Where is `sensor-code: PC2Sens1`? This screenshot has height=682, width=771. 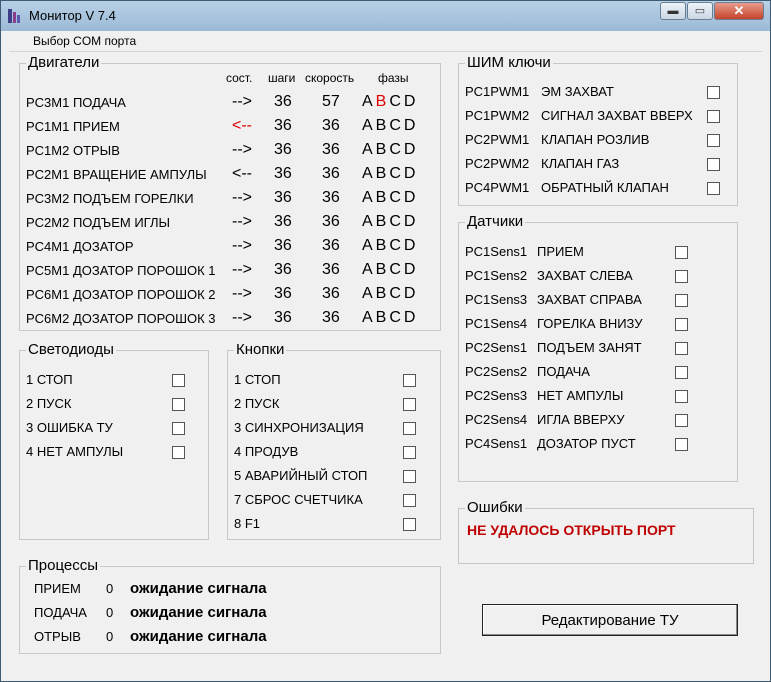
sensor-code: PC2Sens1 is located at coordinates (496, 347).